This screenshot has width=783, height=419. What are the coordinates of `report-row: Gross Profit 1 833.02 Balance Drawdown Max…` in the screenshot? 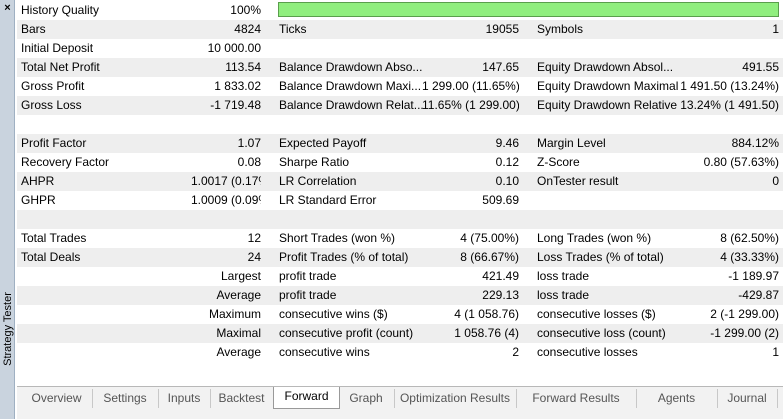 It's located at (400, 86).